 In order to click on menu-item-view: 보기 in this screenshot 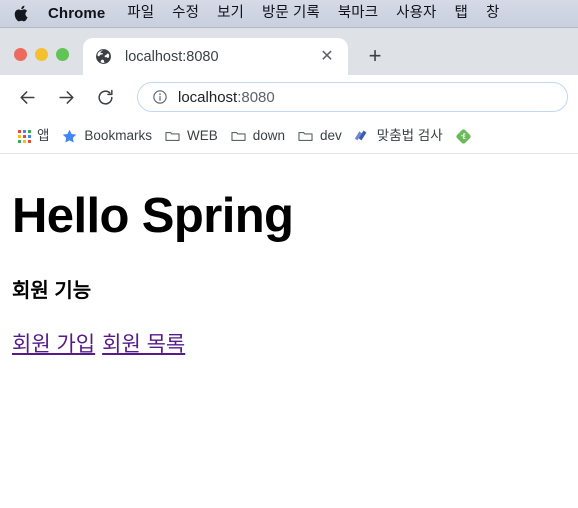, I will do `click(230, 13)`.